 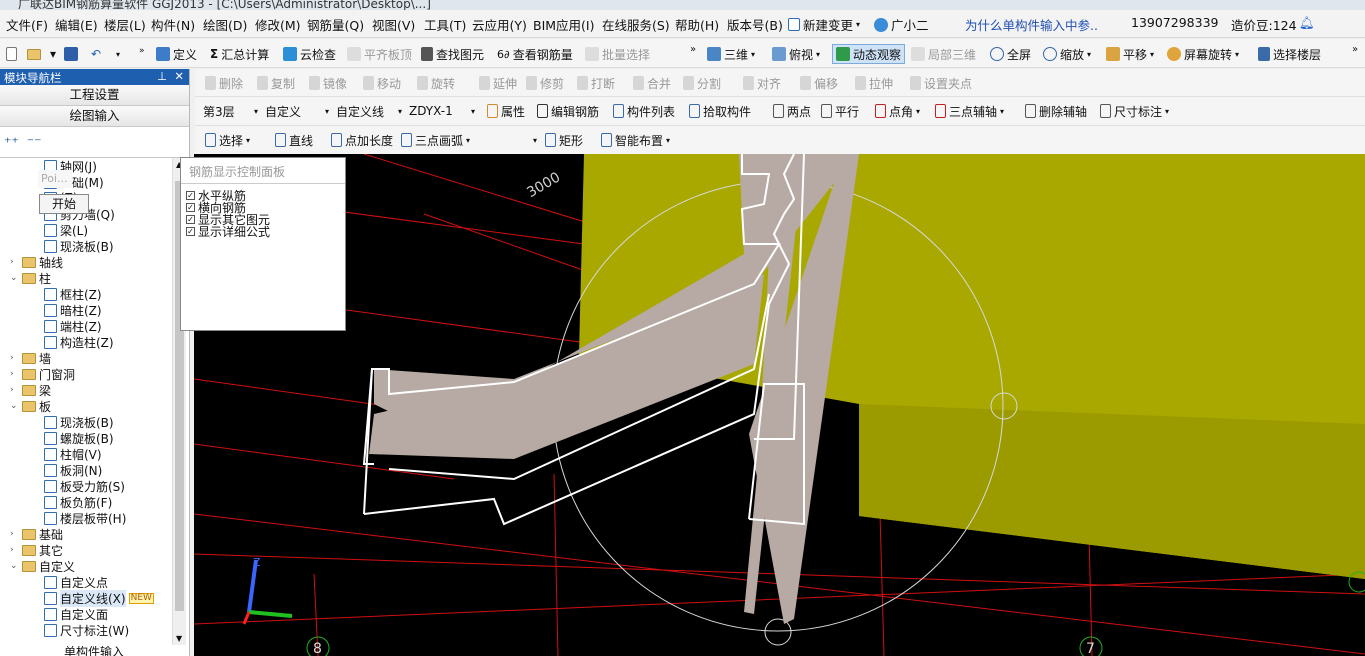 I want to click on view-rebar-quantity-button: 6∂ 查看钢筋量, so click(x=535, y=54).